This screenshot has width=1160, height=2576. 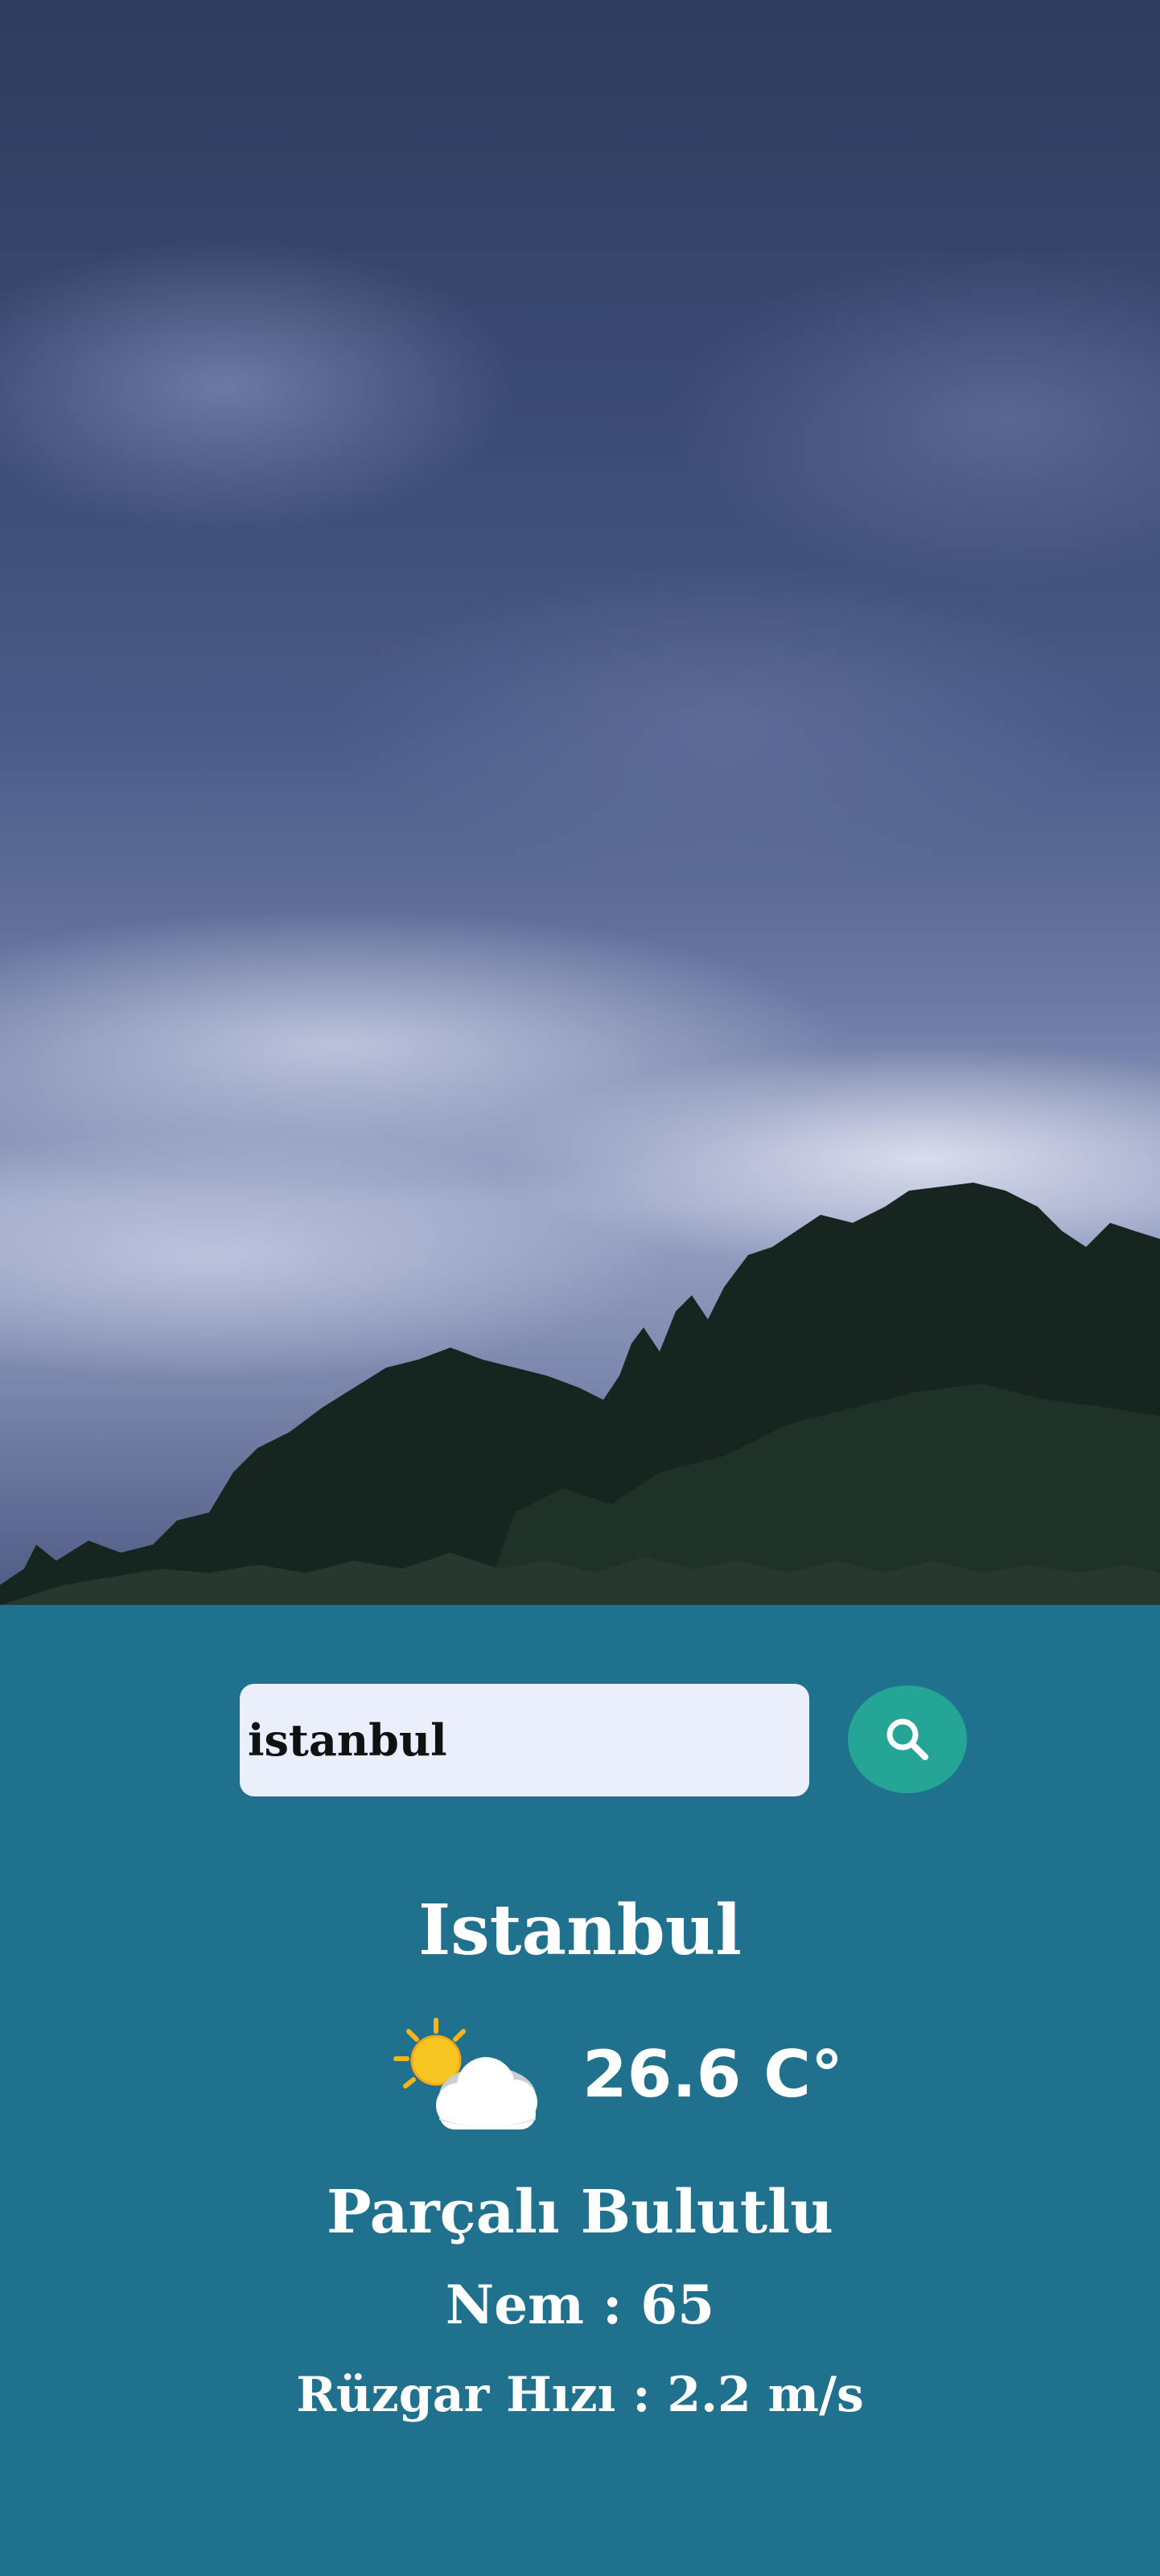 I want to click on humidity-value: Nem : 65, so click(x=580, y=2305).